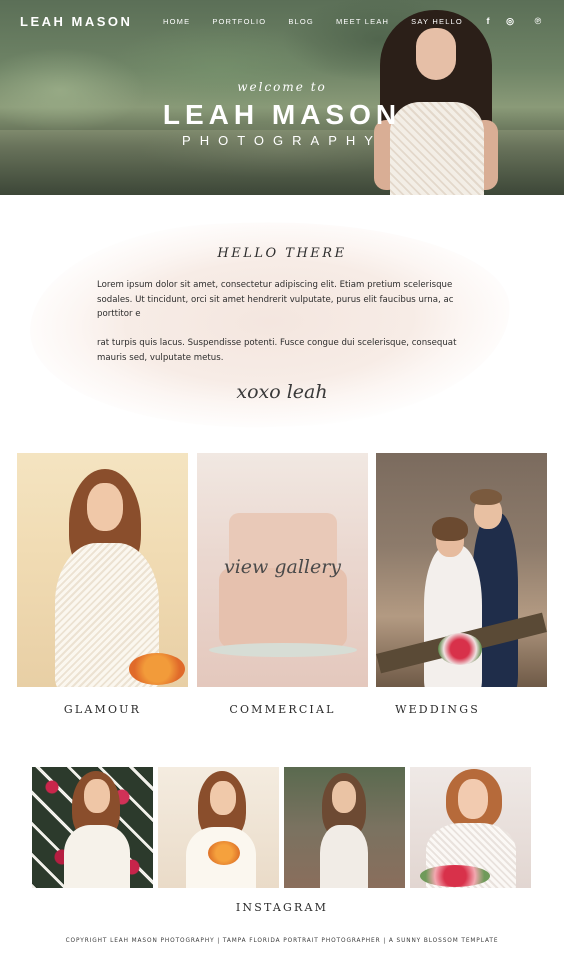  I want to click on site-logo: LEAH MASON, so click(76, 21).